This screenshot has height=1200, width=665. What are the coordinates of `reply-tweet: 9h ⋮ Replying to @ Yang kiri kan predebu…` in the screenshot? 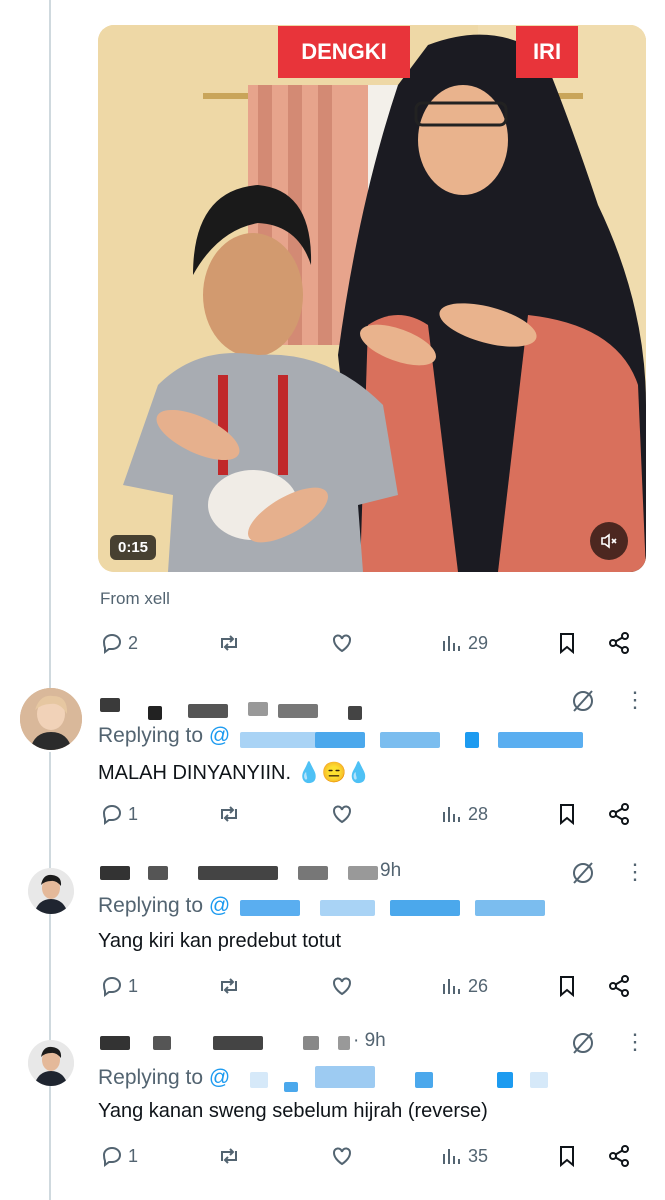 It's located at (332, 940).